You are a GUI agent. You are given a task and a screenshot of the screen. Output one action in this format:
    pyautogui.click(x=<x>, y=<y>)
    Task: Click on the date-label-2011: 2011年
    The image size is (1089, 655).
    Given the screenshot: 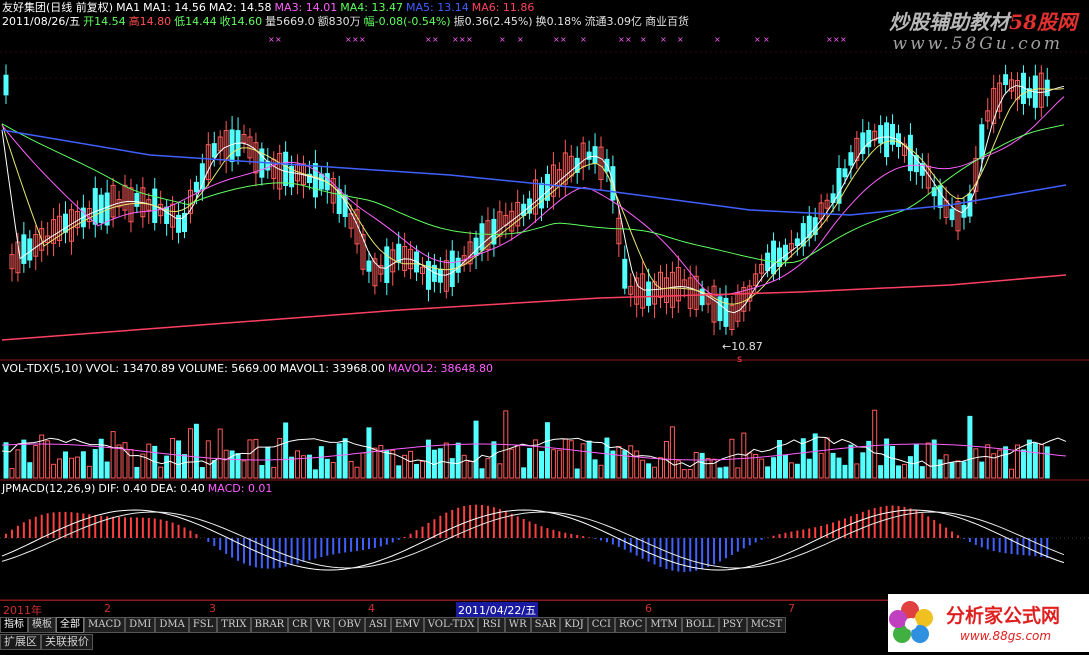 What is the action you would take?
    pyautogui.click(x=22, y=610)
    